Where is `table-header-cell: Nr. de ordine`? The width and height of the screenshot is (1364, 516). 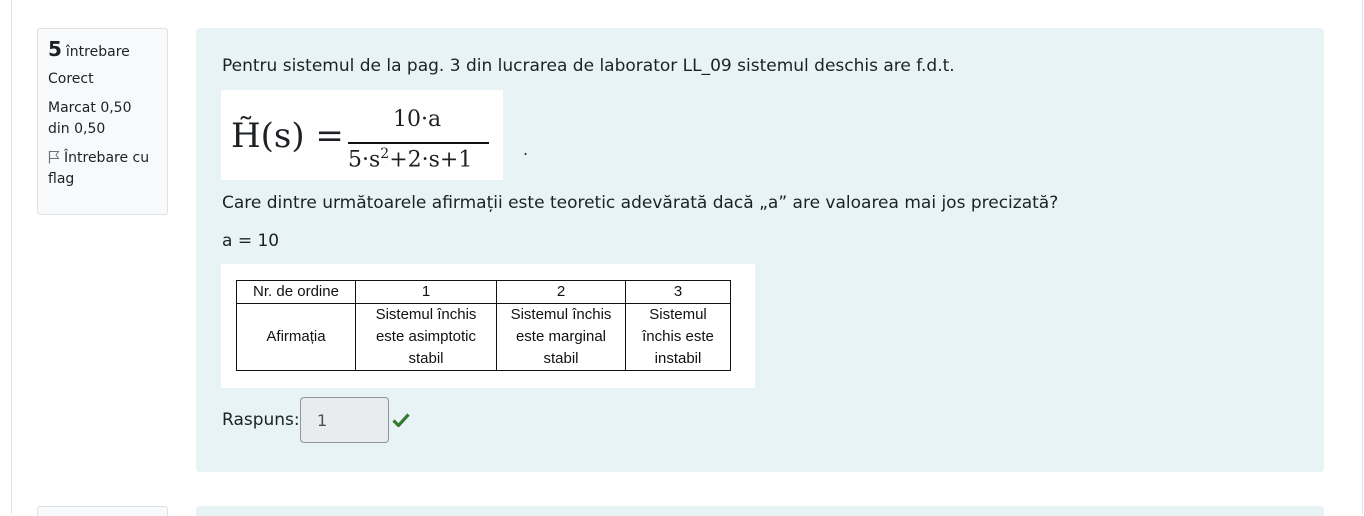
table-header-cell: Nr. de ordine is located at coordinates (296, 292).